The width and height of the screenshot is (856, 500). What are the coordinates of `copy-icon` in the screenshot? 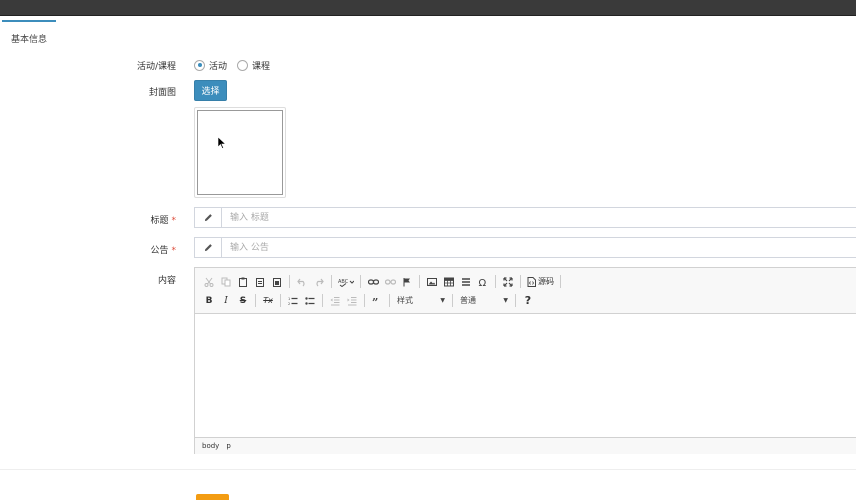 It's located at (226, 282).